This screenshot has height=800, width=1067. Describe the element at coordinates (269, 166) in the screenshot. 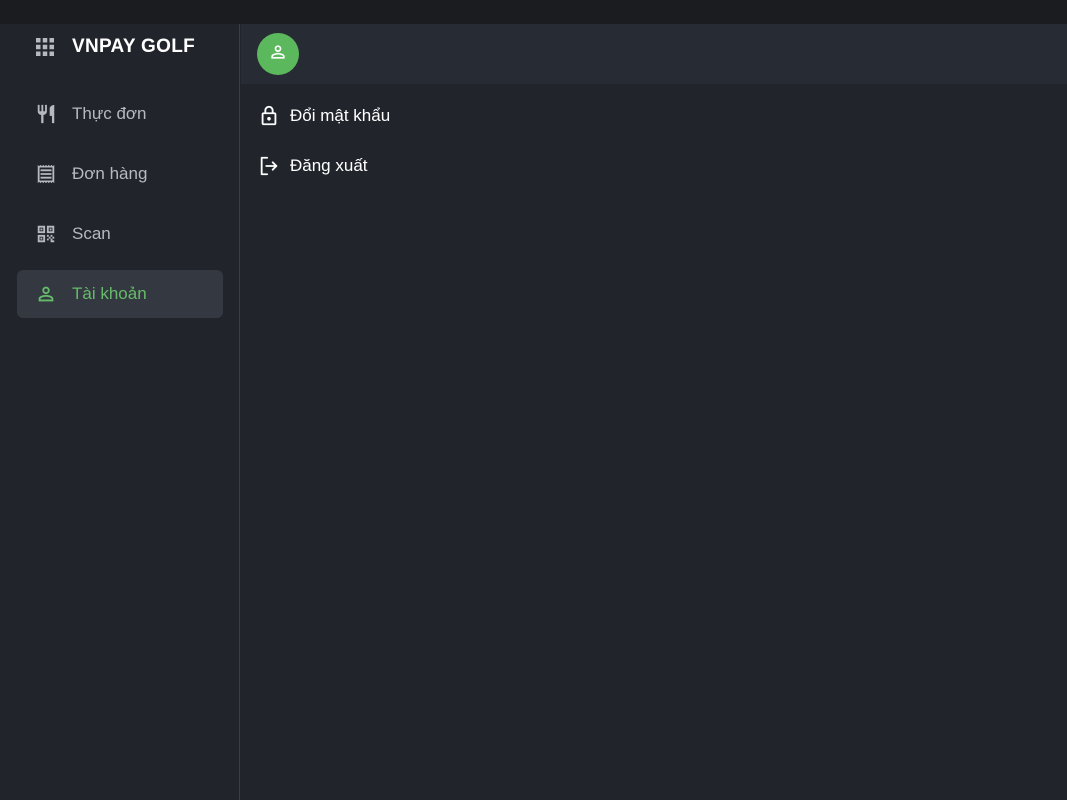

I see `logout-icon` at that location.